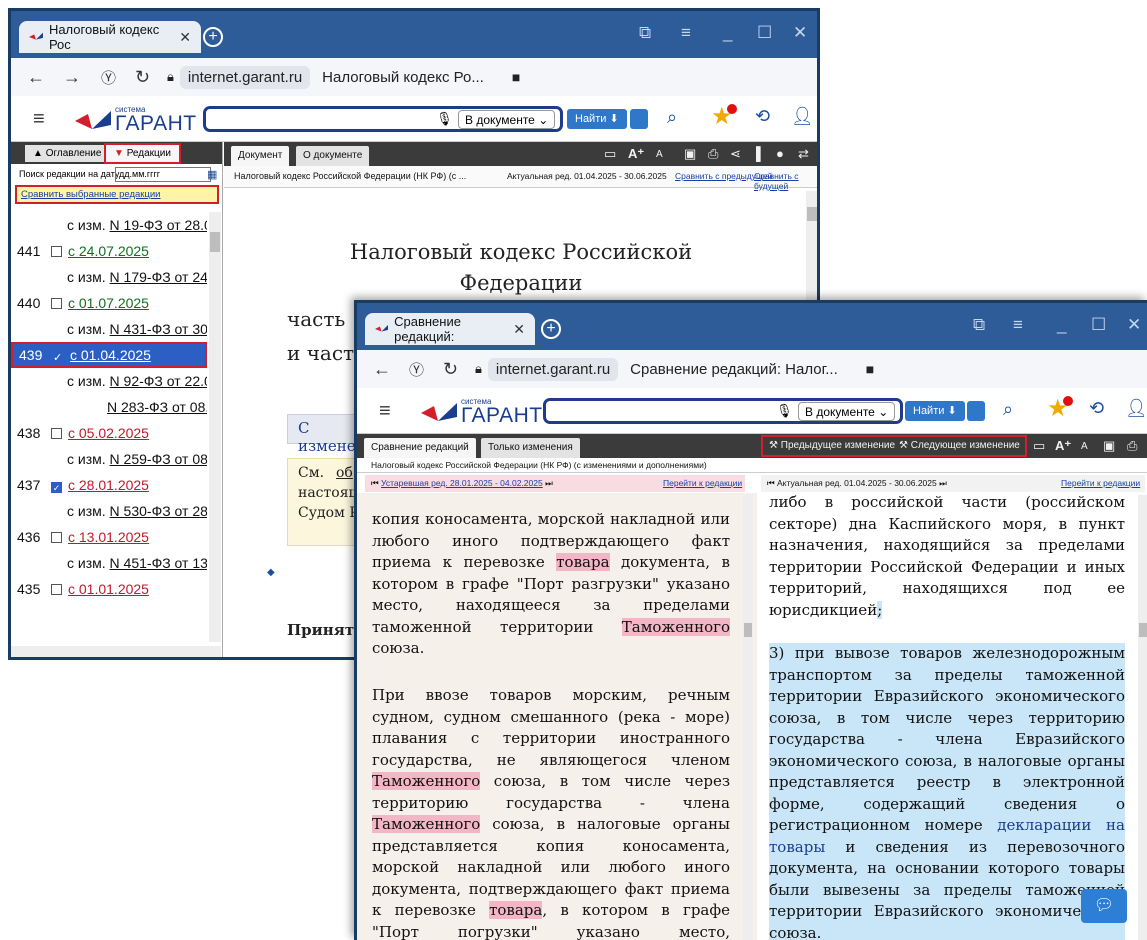 The width and height of the screenshot is (1147, 940). I want to click on date-input: дд.мм.гггг, so click(163, 174).